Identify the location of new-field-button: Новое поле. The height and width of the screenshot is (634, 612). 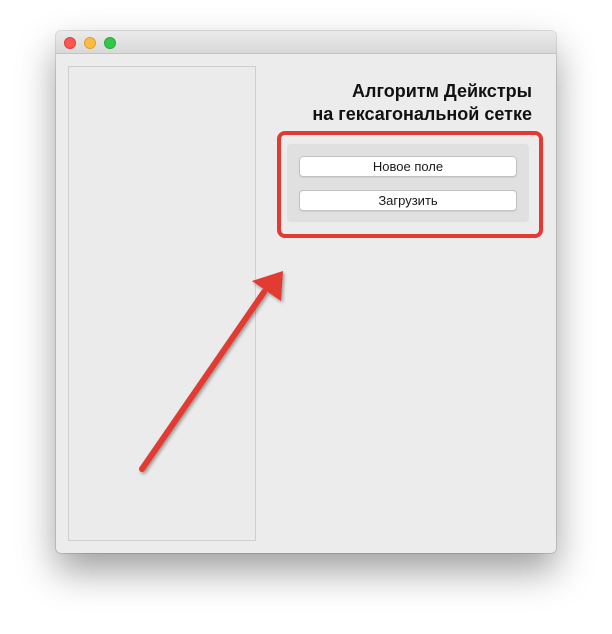
(408, 166).